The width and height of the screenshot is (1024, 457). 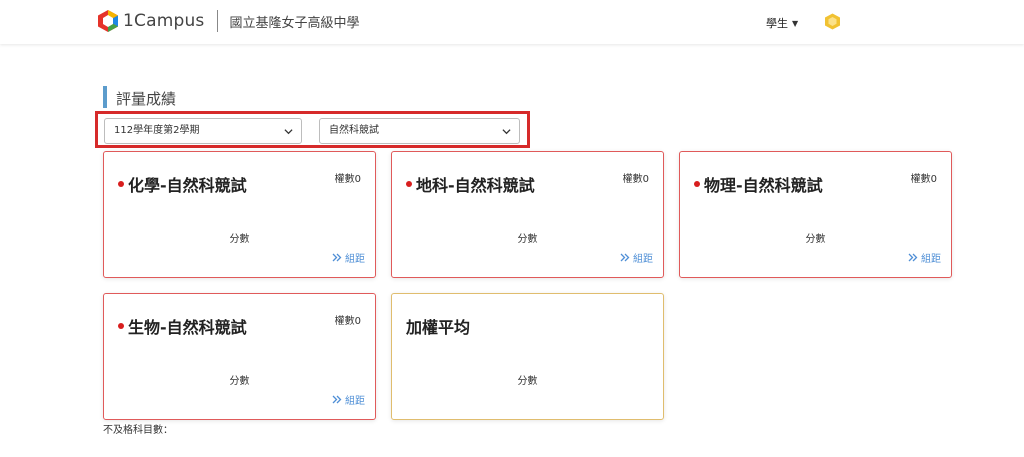 I want to click on subject-card-earth-science: 地科-自然科競試 權數0 分數 組距, so click(x=527, y=214).